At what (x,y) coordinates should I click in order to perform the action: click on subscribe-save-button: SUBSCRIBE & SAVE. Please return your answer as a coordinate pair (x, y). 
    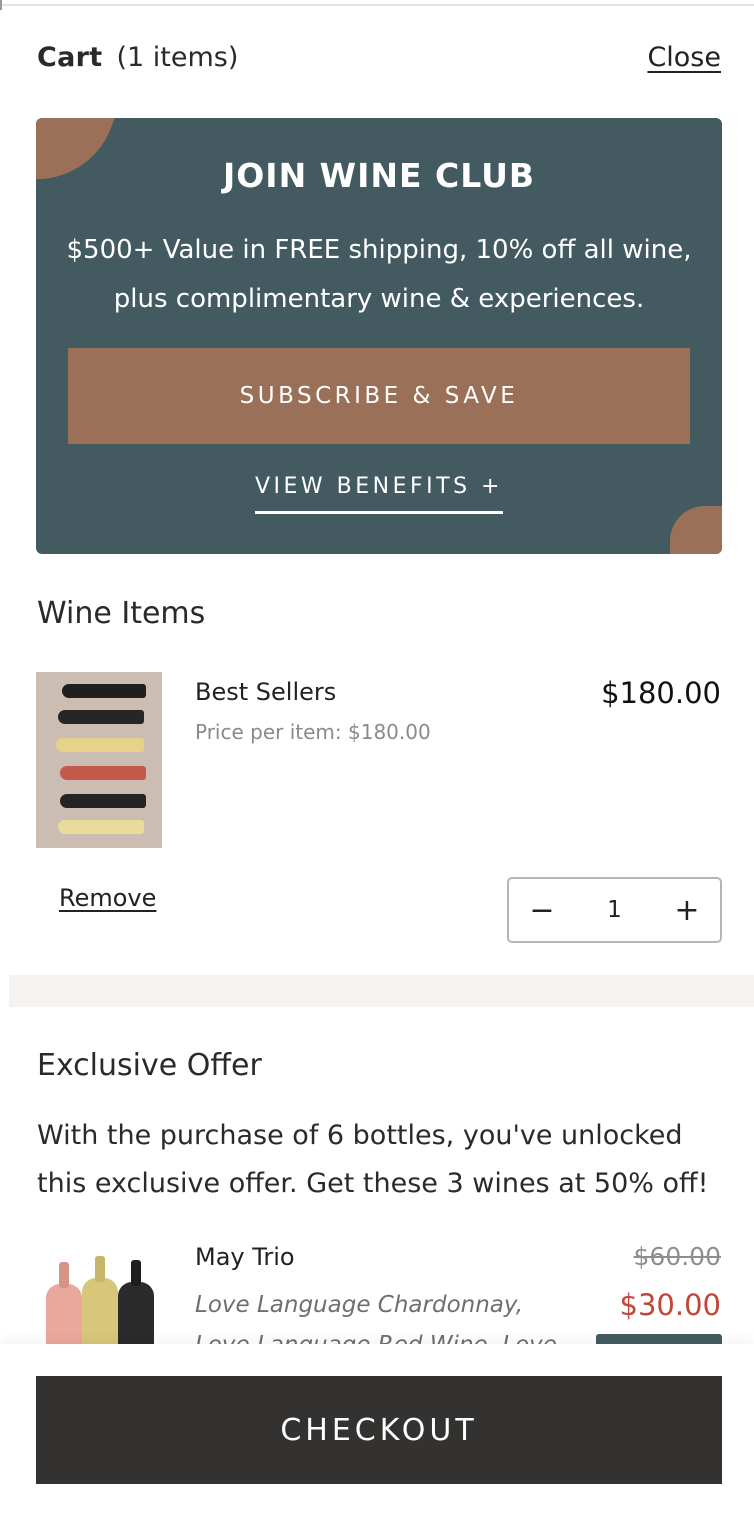
    Looking at the image, I should click on (379, 396).